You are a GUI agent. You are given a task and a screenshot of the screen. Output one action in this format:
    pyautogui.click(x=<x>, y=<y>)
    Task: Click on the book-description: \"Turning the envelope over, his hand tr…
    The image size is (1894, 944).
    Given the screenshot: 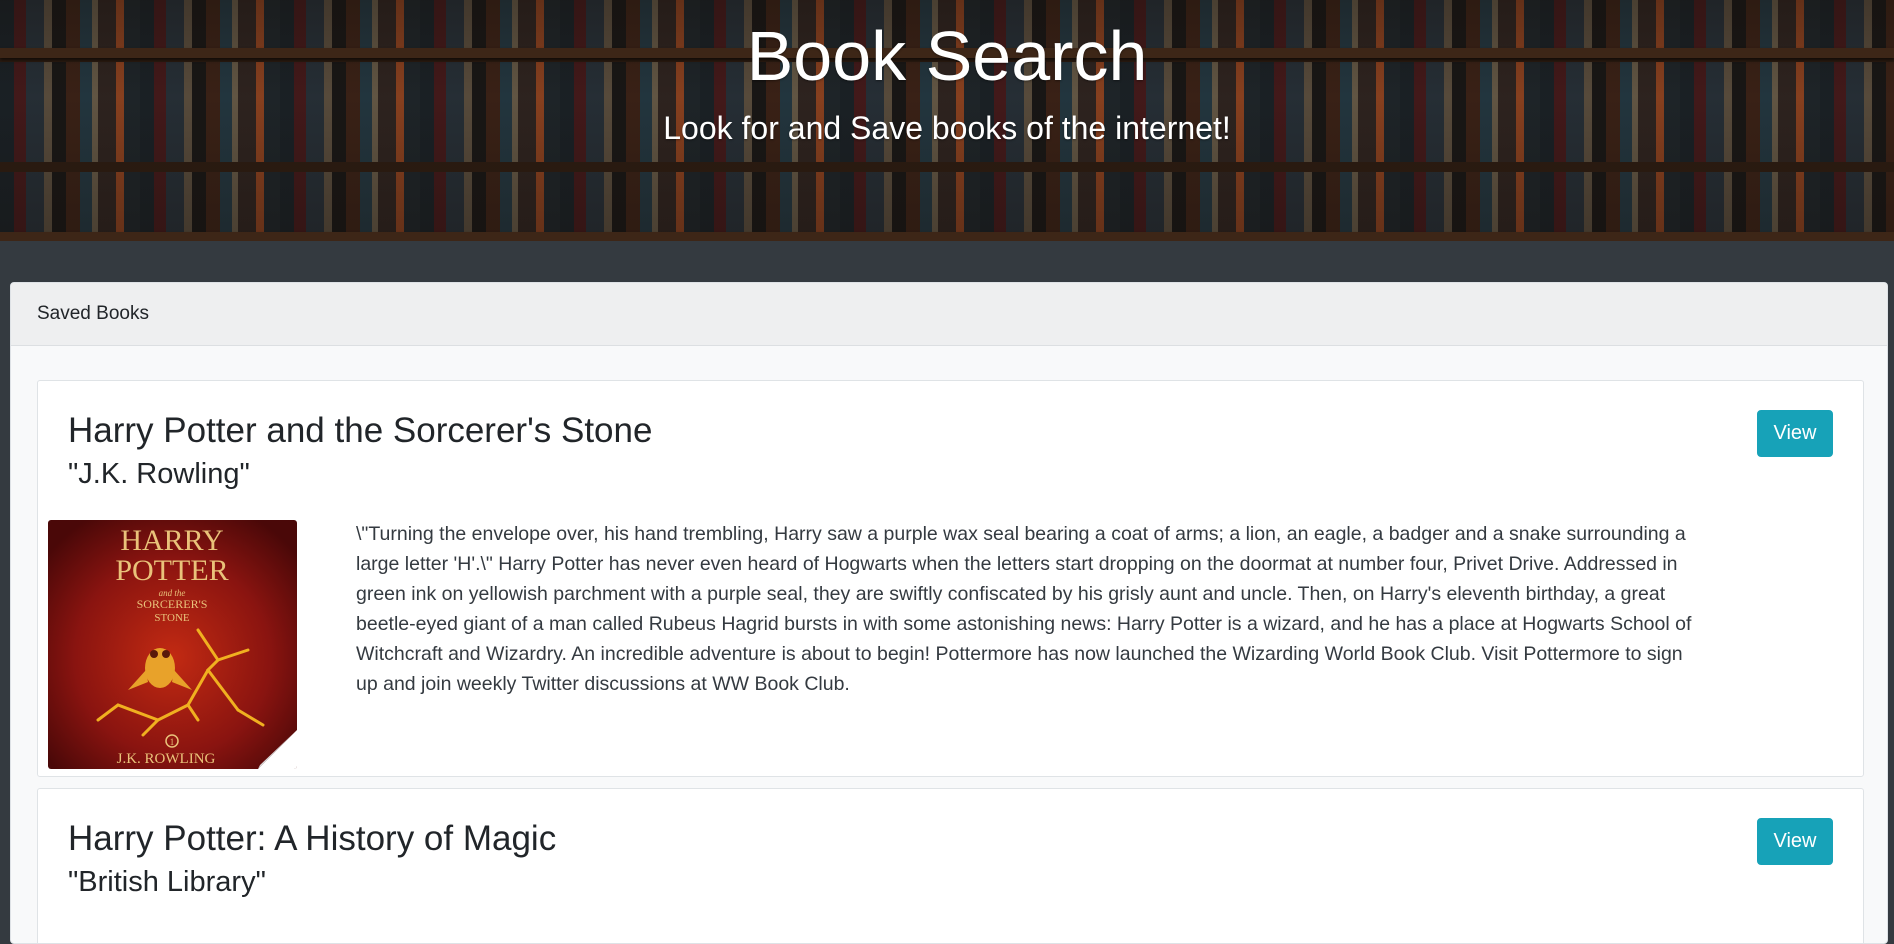 What is the action you would take?
    pyautogui.click(x=1024, y=609)
    